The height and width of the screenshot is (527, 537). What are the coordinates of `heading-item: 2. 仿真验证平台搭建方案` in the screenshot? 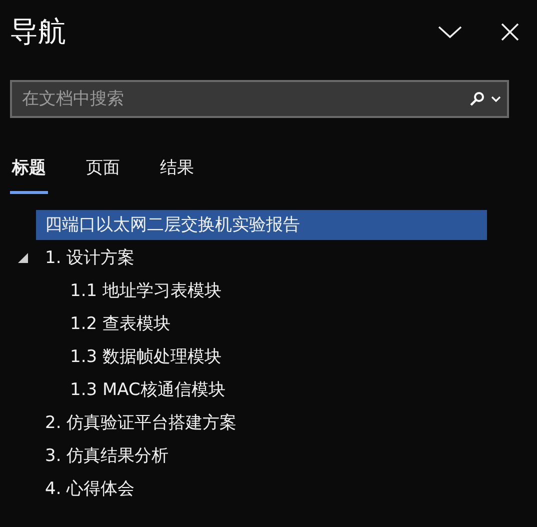 It's located at (261, 423).